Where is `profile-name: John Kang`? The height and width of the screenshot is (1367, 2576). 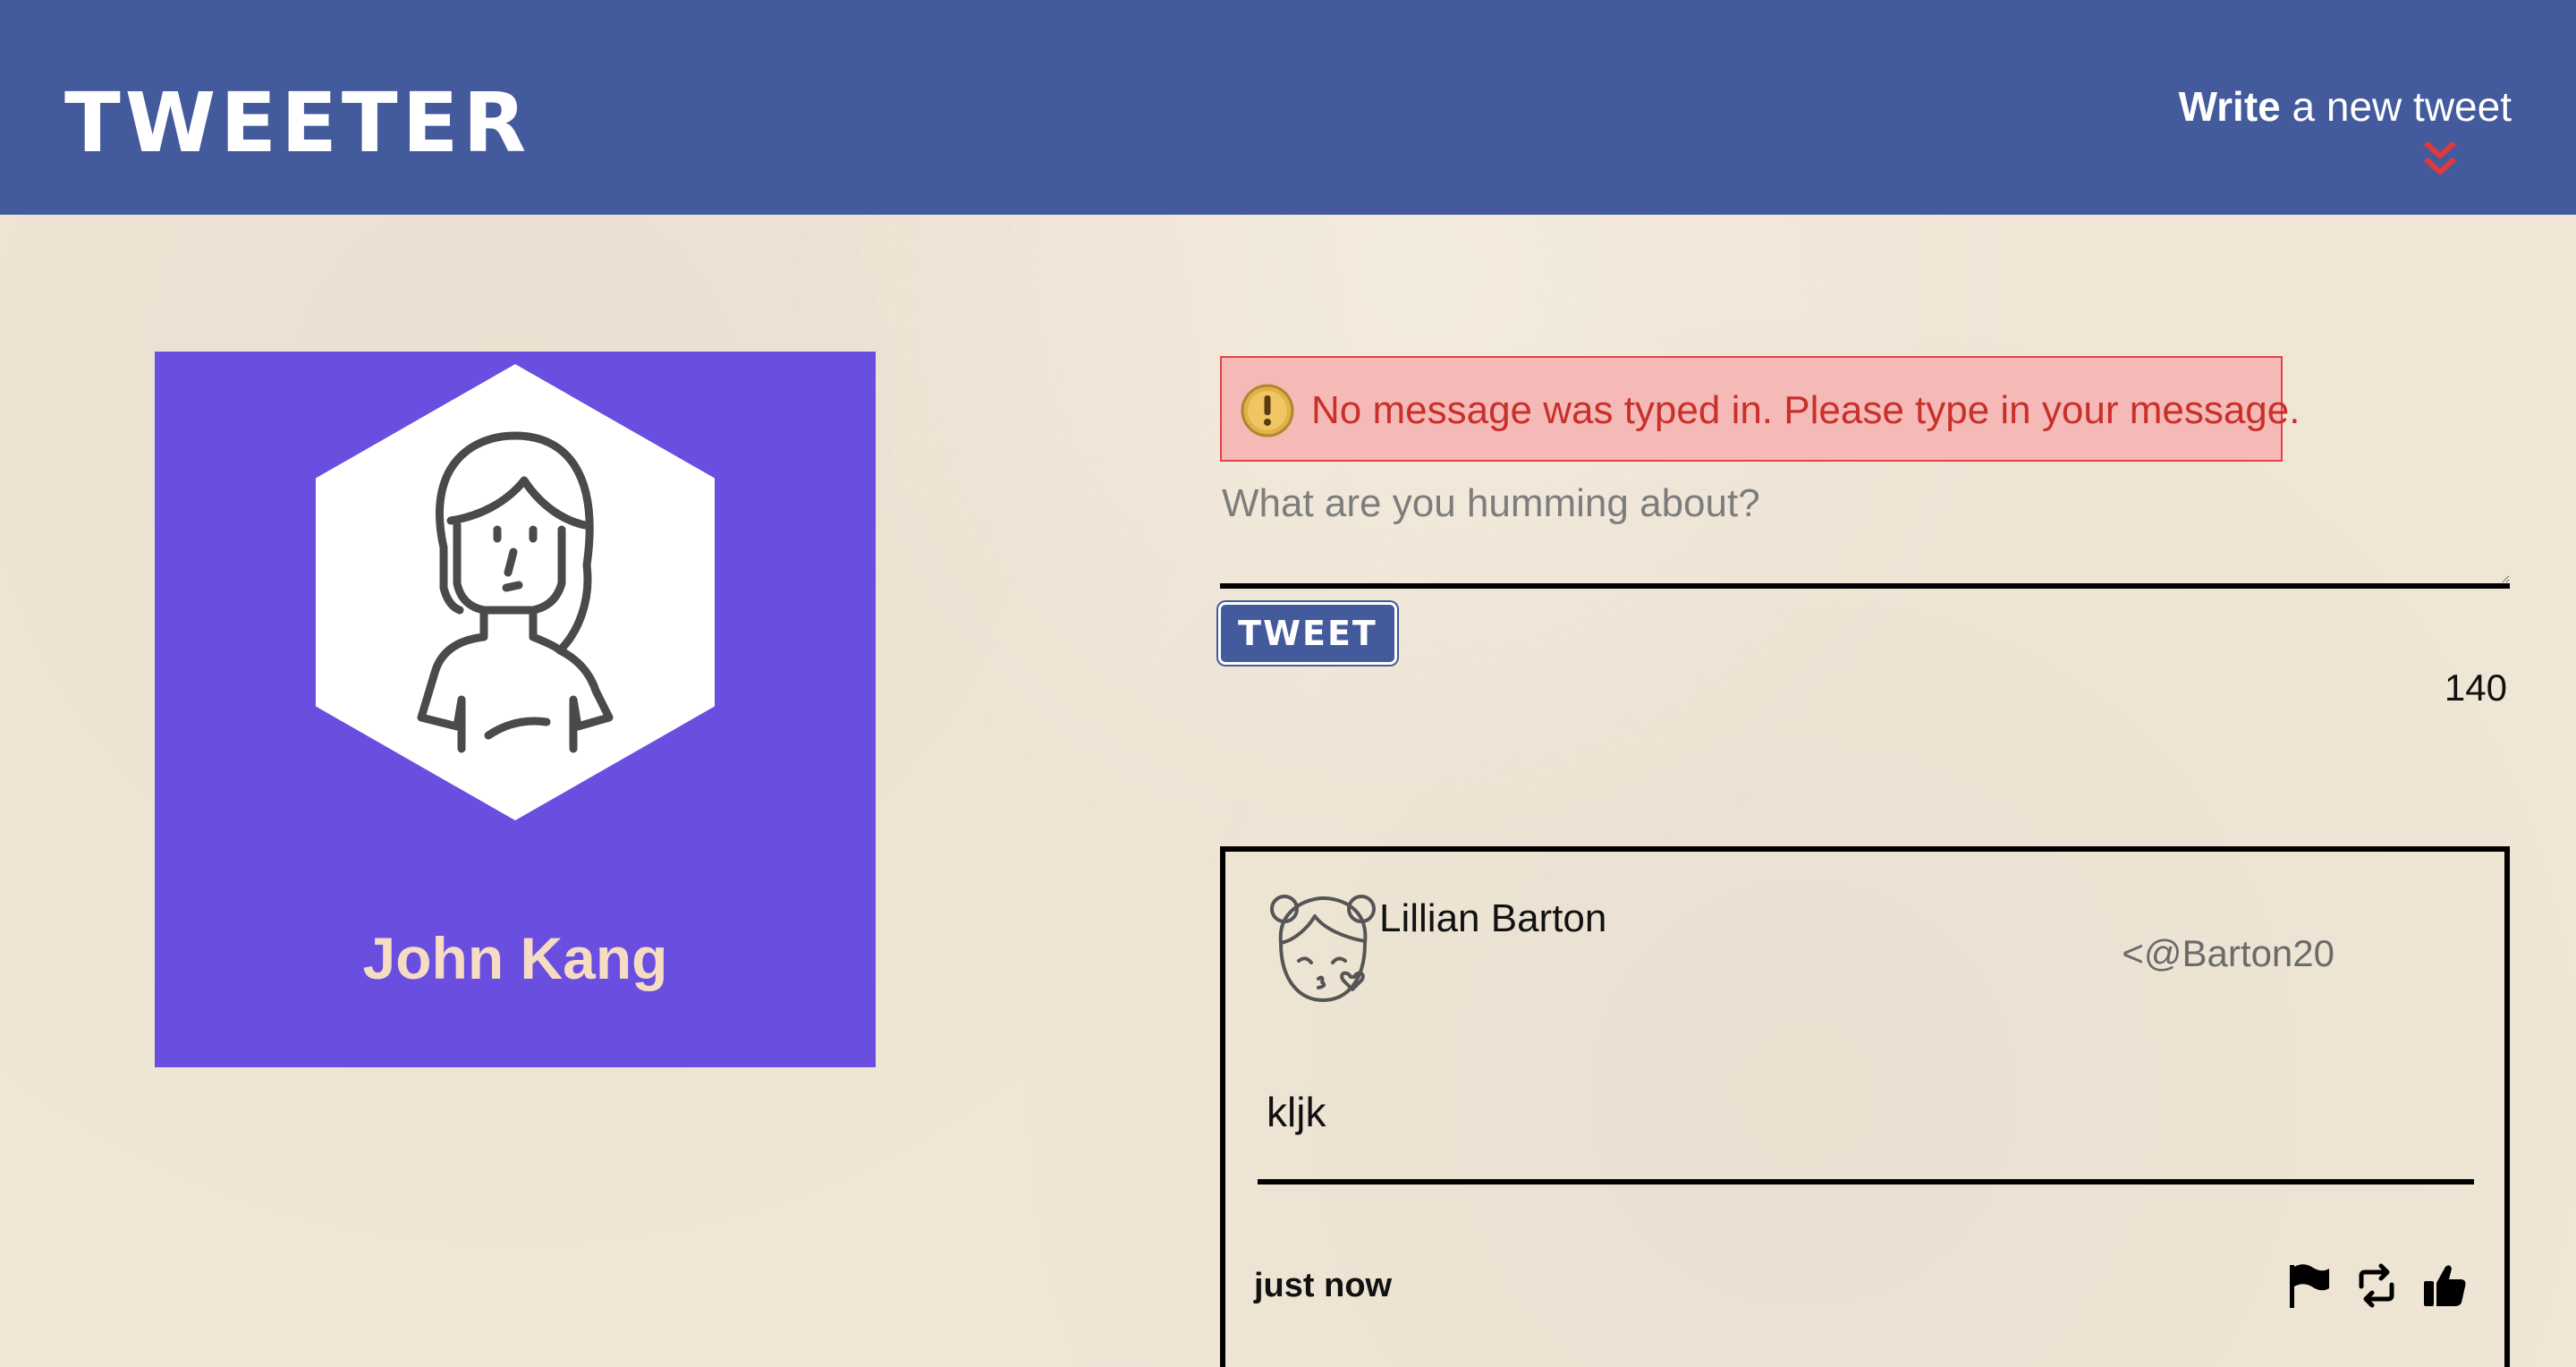
profile-name: John Kang is located at coordinates (515, 958).